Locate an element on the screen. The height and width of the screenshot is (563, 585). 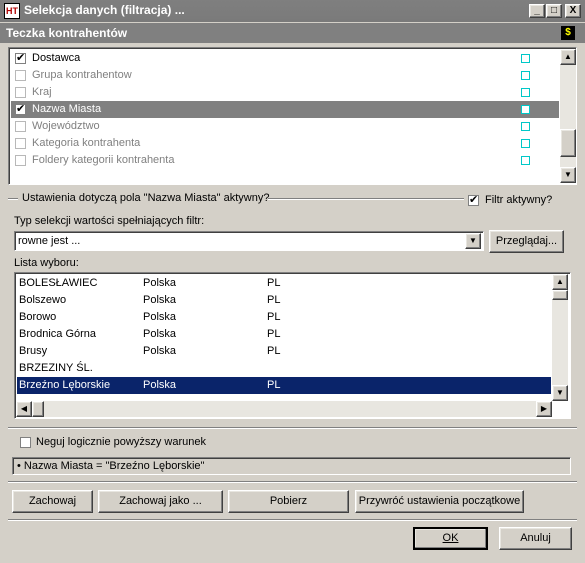
choice-list-row: BOLESŁAWIEC Polska PL is located at coordinates (284, 283).